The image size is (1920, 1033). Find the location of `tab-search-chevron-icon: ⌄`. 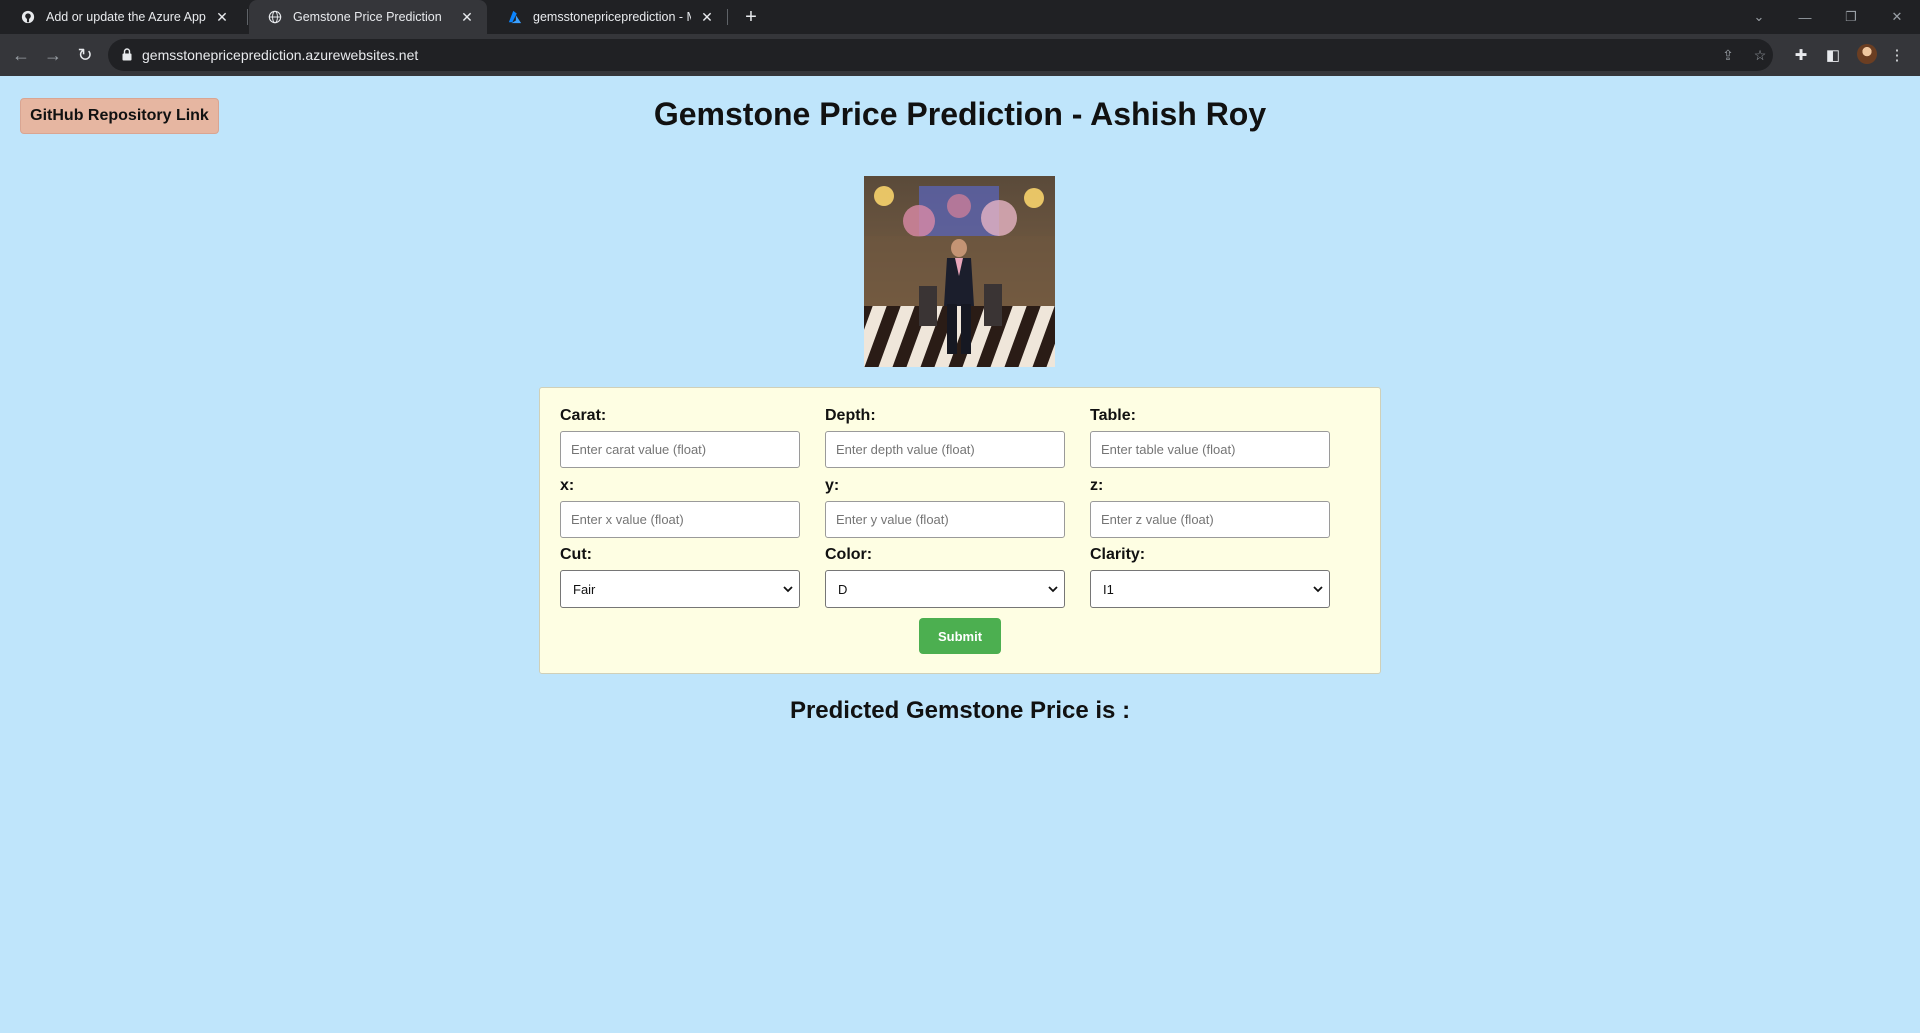

tab-search-chevron-icon: ⌄ is located at coordinates (1759, 17).